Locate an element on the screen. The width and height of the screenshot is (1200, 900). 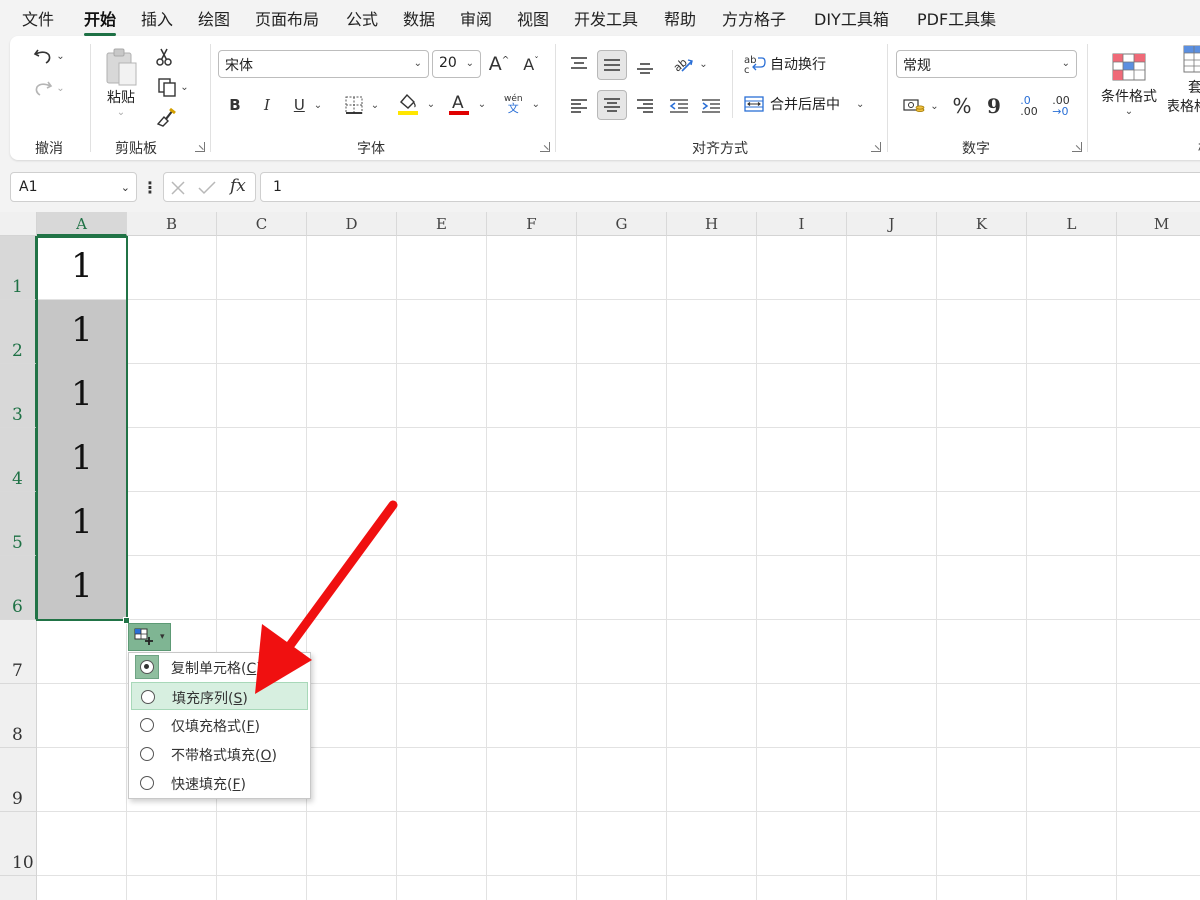
font-launcher-icon is located at coordinates (545, 147).